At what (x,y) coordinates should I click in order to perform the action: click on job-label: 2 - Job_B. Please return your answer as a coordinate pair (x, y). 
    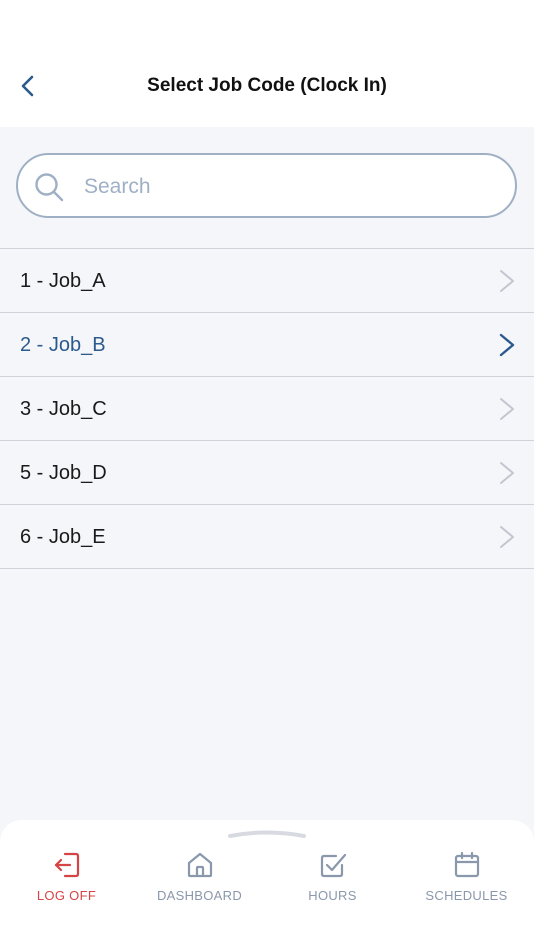
    Looking at the image, I should click on (63, 345).